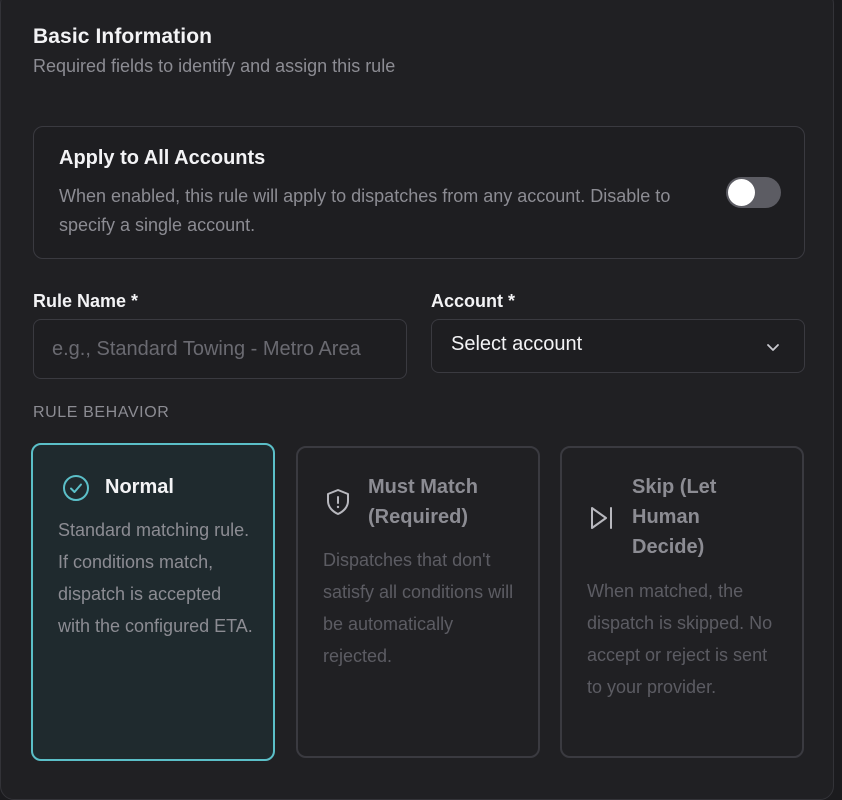 Image resolution: width=842 pixels, height=800 pixels. What do you see at coordinates (139, 487) in the screenshot?
I see `behavior-option-title: Normal` at bounding box center [139, 487].